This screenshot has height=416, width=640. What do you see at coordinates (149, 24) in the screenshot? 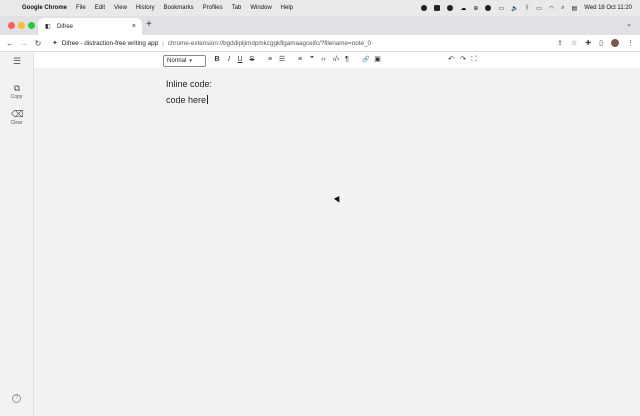
I see `new-tab-button: +` at bounding box center [149, 24].